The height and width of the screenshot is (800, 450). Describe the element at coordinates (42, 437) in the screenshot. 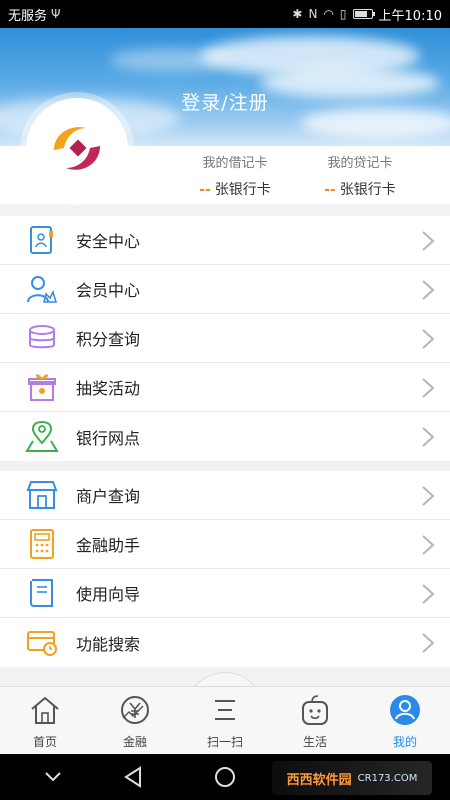

I see `location-icon` at that location.